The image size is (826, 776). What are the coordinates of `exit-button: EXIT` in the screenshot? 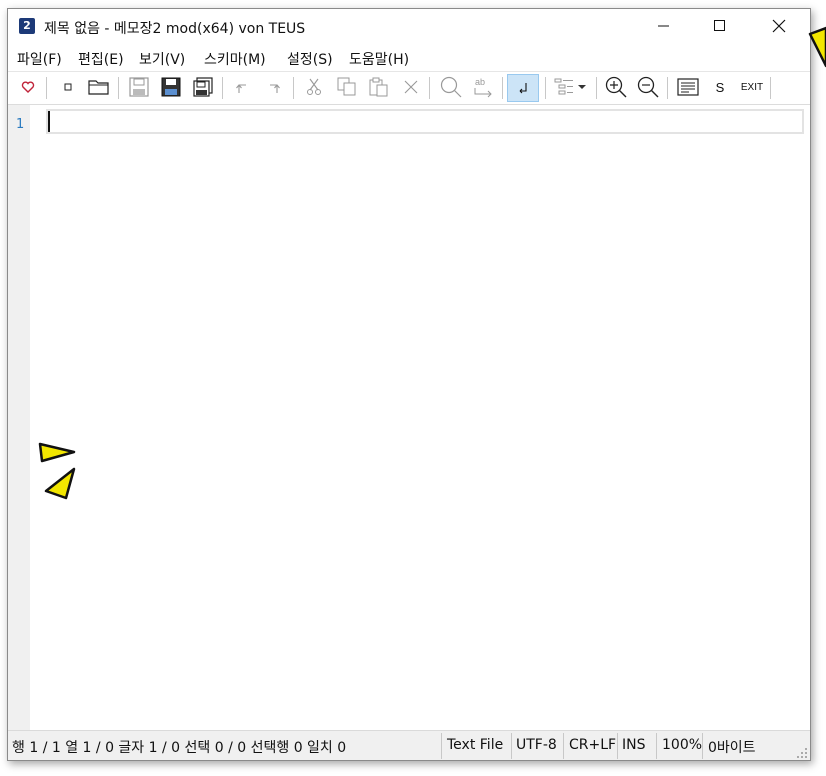 It's located at (752, 87).